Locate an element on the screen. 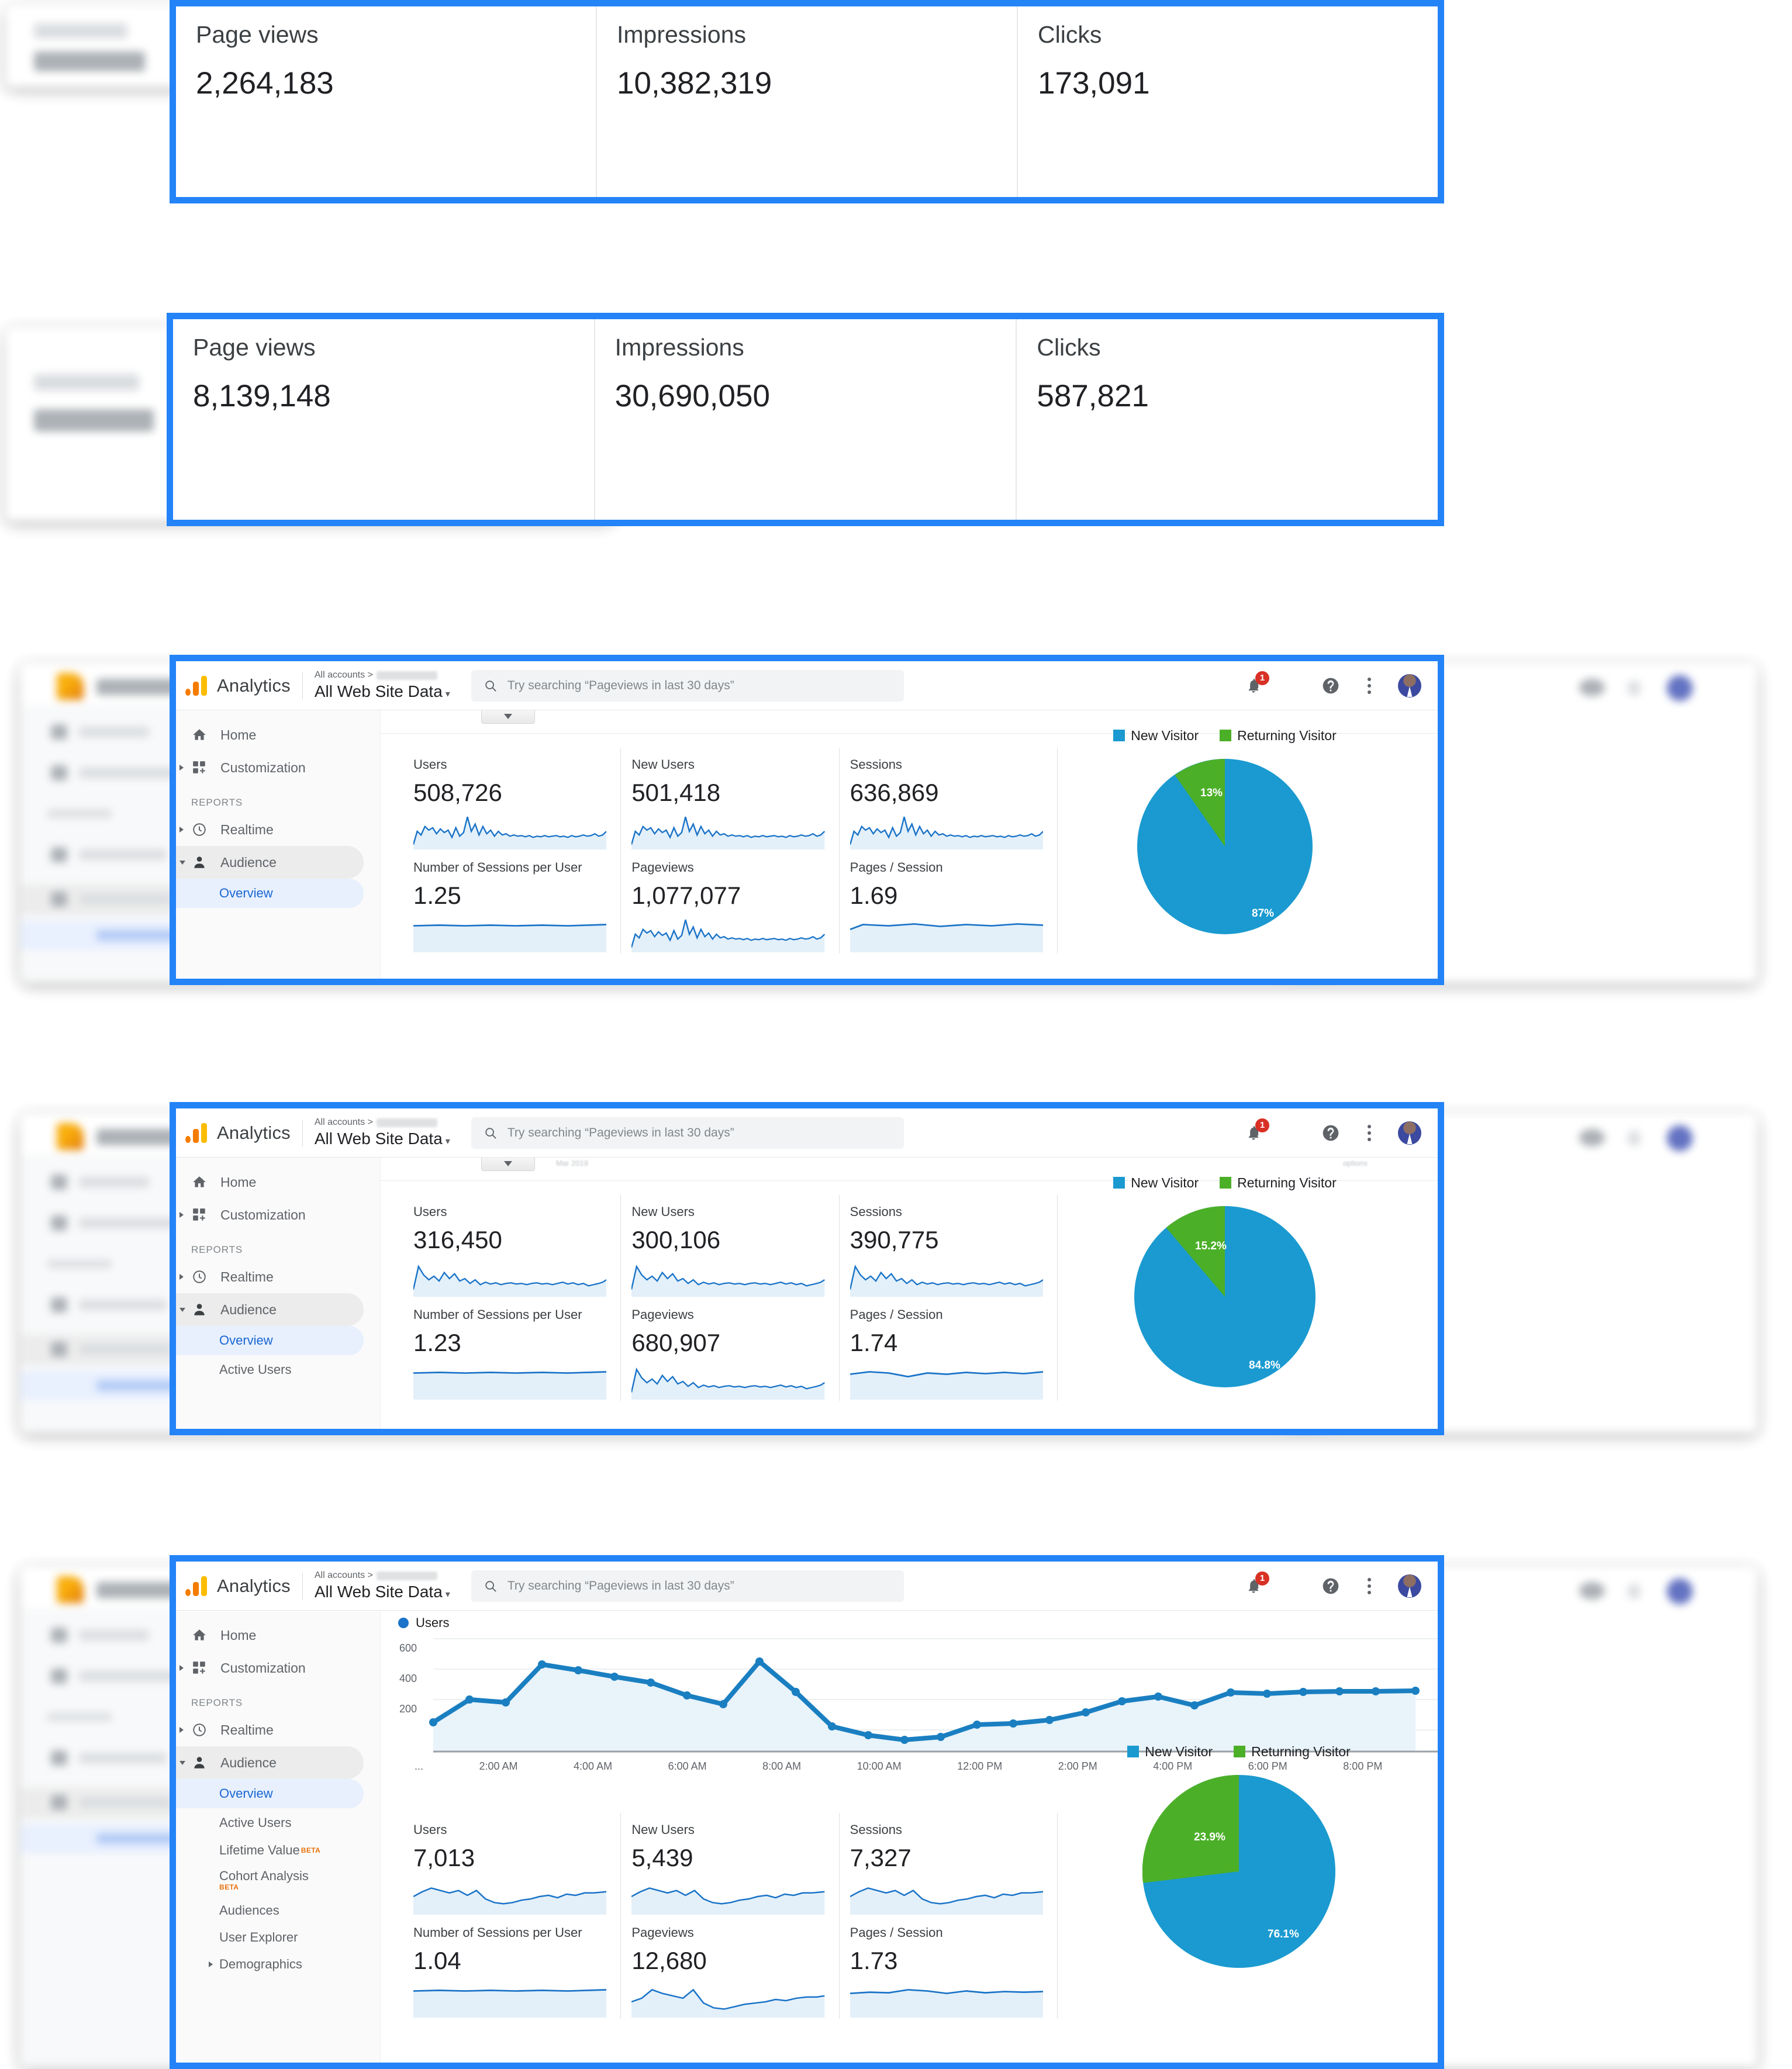 The height and width of the screenshot is (2069, 1792). sidebar-subitem-lifetime-value: Lifetime Value BETA is located at coordinates (278, 1850).